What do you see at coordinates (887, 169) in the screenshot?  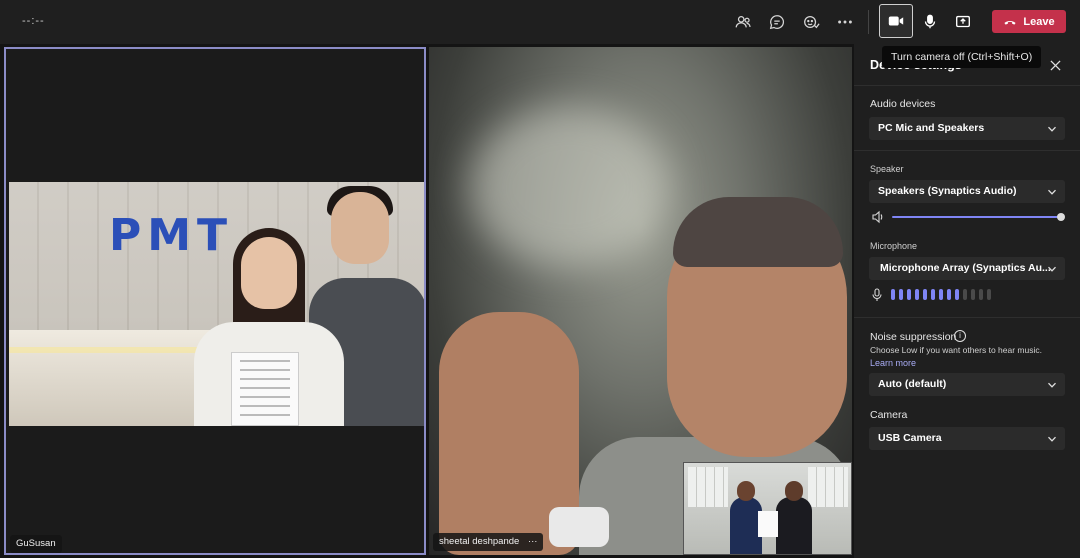 I see `speaker-label: Speaker` at bounding box center [887, 169].